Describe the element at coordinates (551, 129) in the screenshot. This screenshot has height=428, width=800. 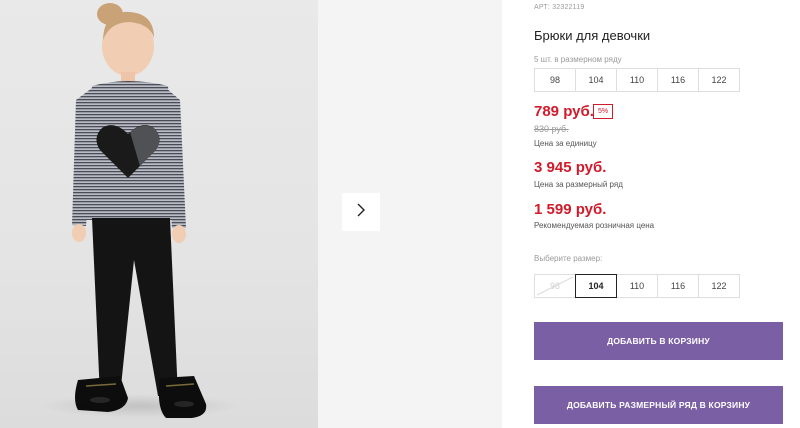
I see `old-price: 830 руб.` at that location.